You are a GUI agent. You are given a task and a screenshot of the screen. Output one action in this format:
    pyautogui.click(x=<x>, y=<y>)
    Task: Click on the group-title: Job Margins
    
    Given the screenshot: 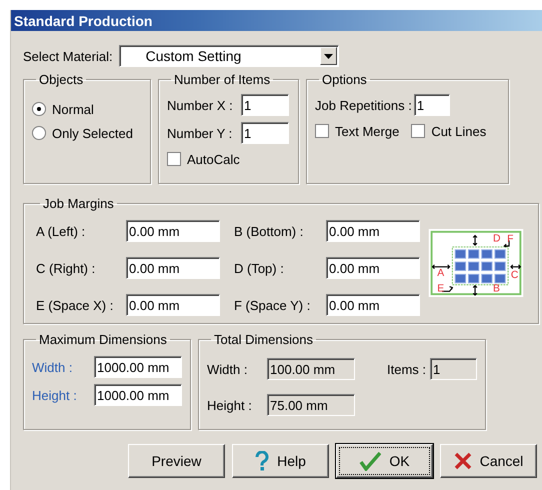 What is the action you would take?
    pyautogui.click(x=78, y=203)
    